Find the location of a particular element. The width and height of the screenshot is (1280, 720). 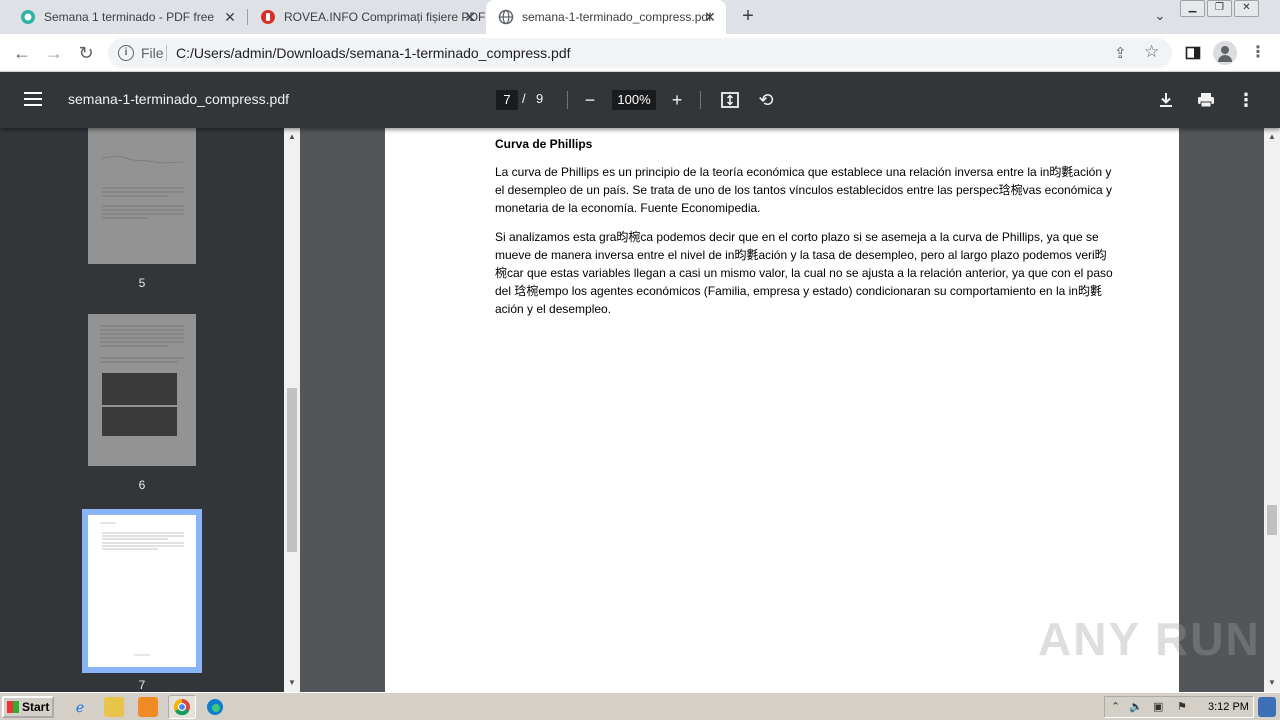

zoom-level-input: 100% is located at coordinates (634, 100).